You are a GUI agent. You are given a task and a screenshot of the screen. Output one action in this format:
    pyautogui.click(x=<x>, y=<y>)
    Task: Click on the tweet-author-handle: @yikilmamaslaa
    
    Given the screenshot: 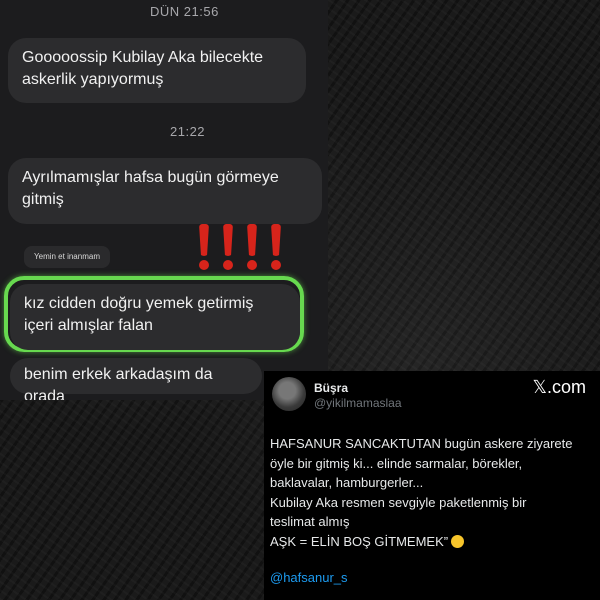 What is the action you would take?
    pyautogui.click(x=358, y=403)
    